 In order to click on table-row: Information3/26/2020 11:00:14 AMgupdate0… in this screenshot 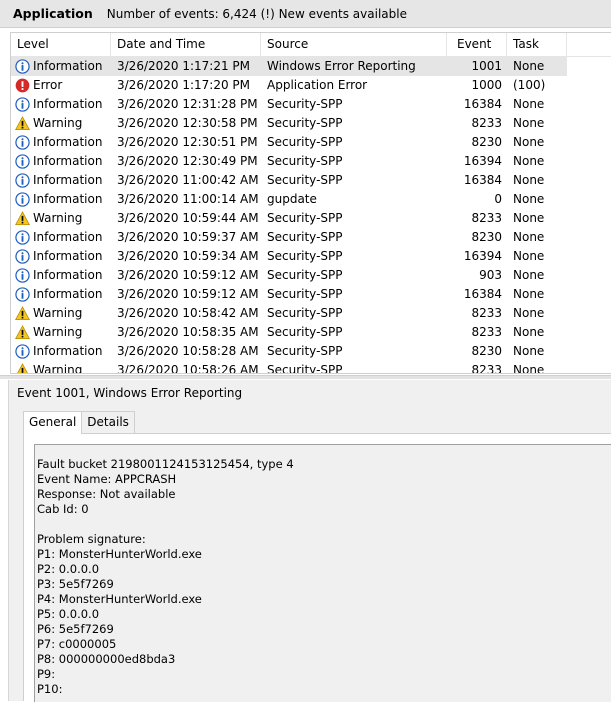, I will do `click(311, 199)`.